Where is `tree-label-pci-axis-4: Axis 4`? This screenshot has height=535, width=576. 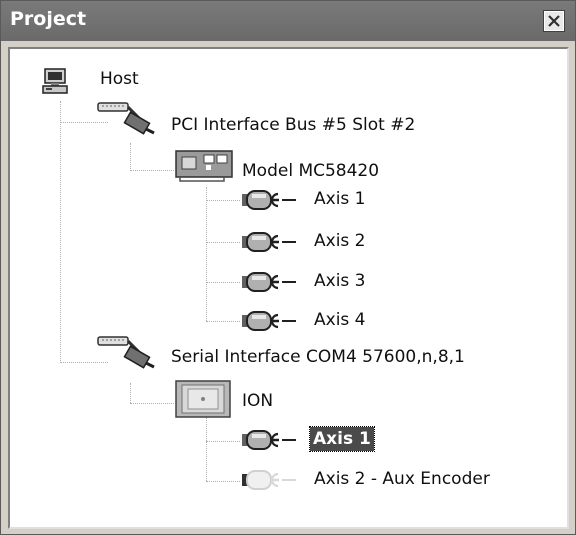 tree-label-pci-axis-4: Axis 4 is located at coordinates (340, 320).